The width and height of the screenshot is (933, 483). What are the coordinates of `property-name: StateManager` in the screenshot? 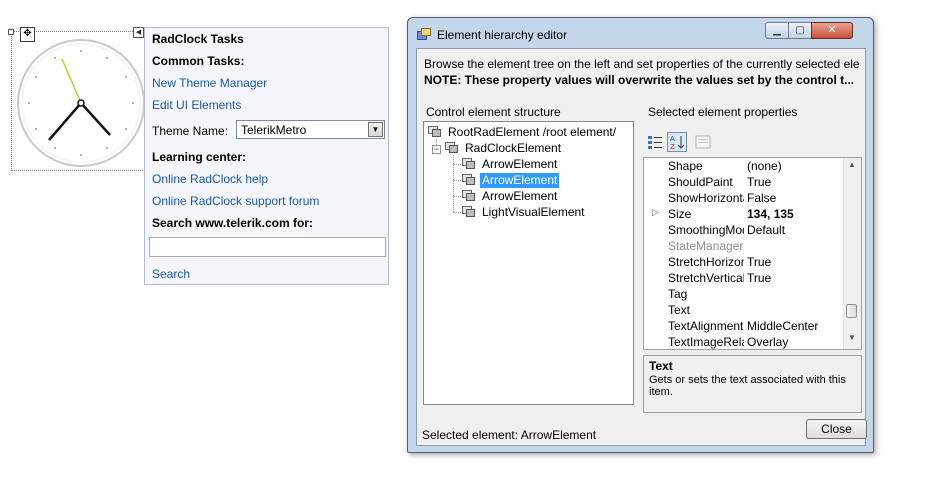 It's located at (706, 246).